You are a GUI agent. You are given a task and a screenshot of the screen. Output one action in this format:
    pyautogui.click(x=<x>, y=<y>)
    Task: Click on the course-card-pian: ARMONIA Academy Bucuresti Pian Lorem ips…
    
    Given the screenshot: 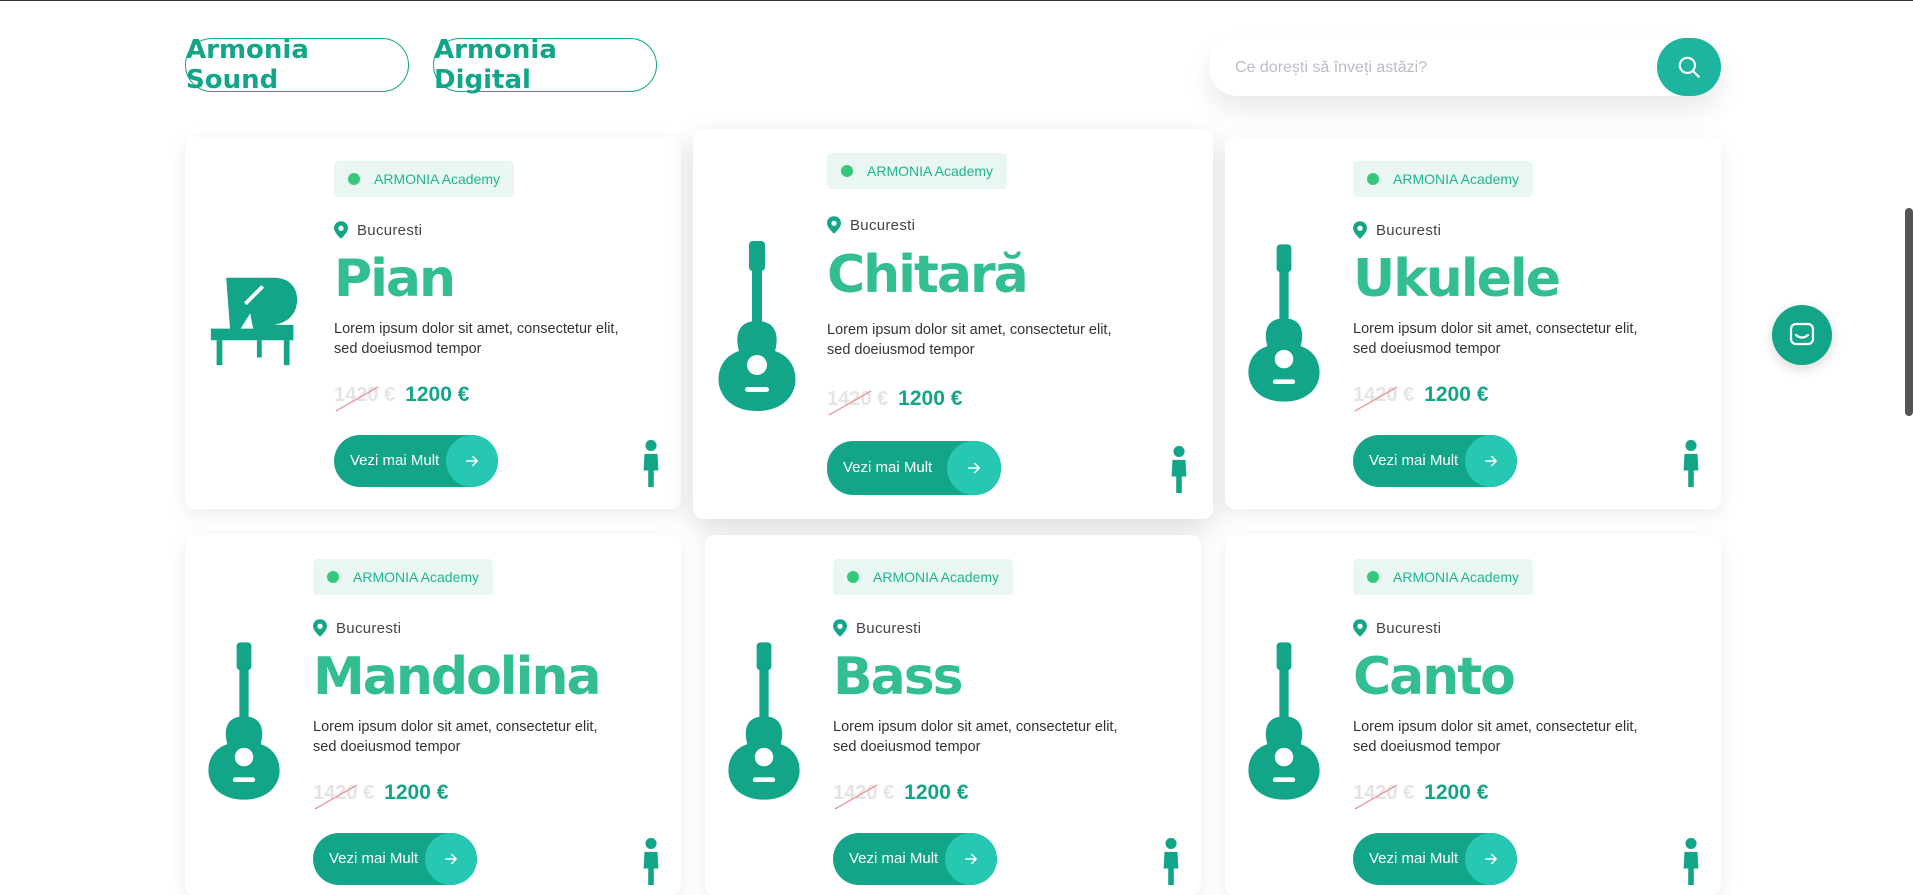 What is the action you would take?
    pyautogui.click(x=433, y=323)
    